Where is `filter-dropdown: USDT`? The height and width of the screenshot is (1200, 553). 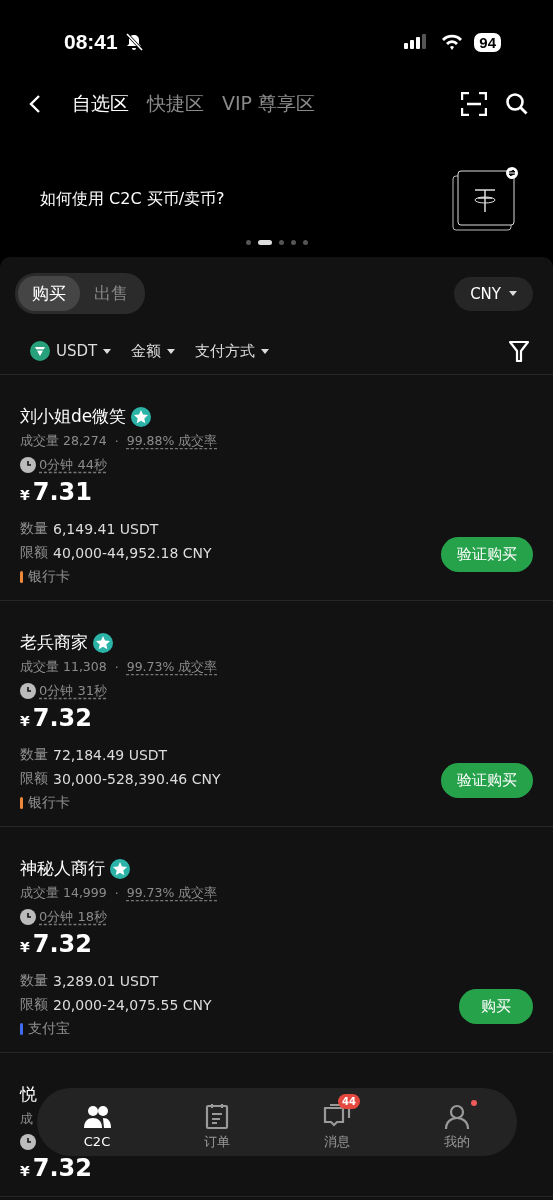
filter-dropdown: USDT is located at coordinates (71, 351).